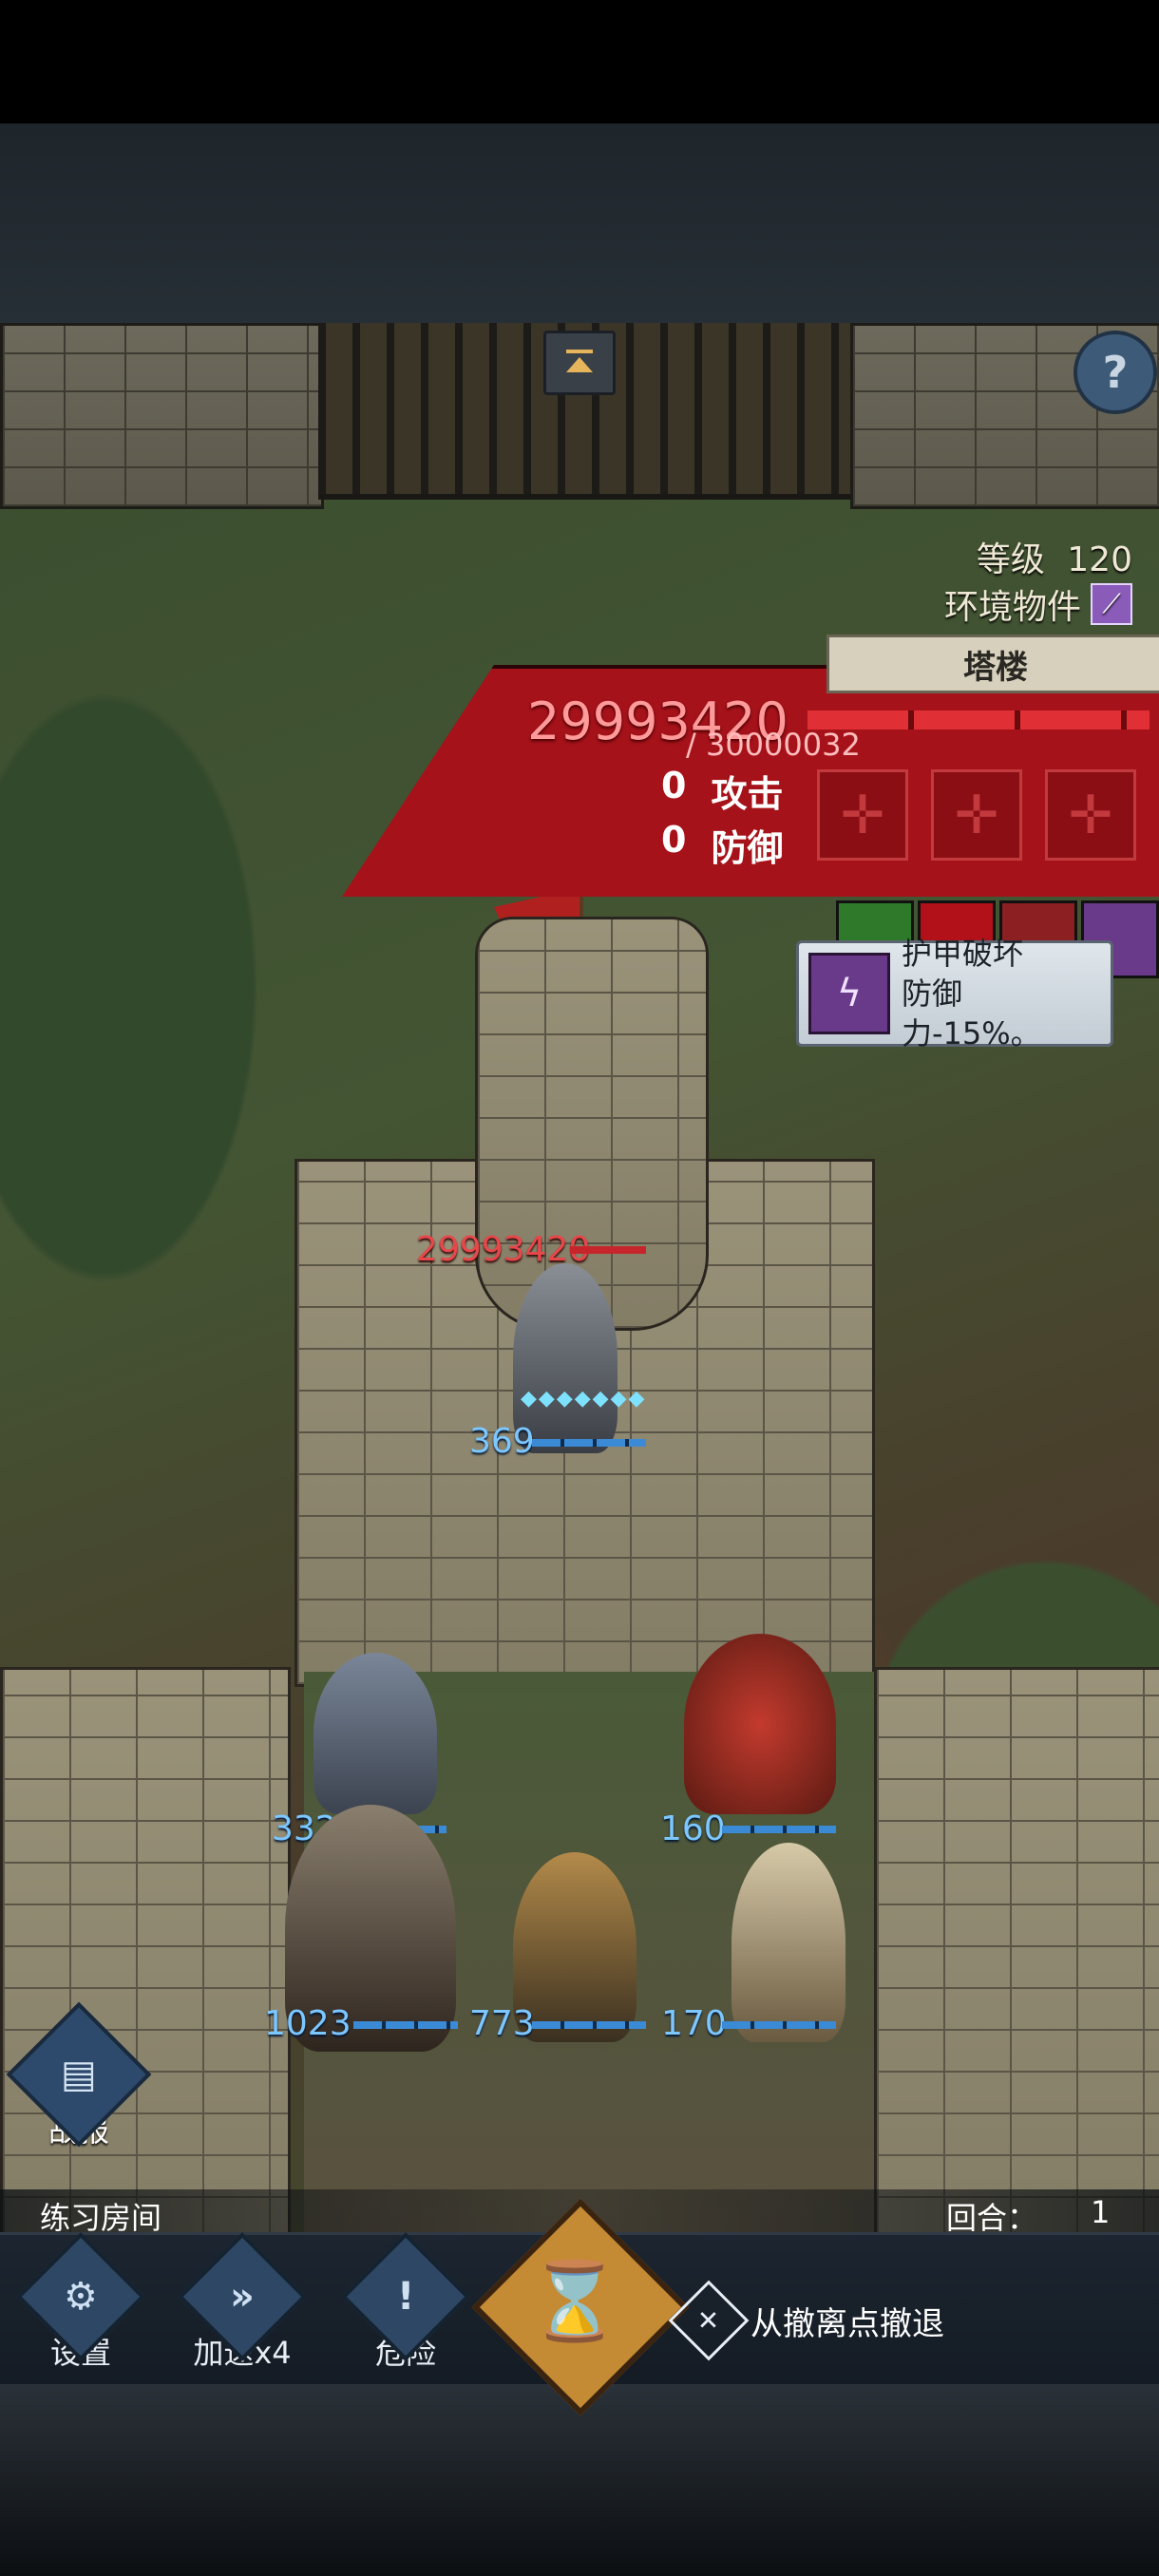 The width and height of the screenshot is (1159, 2576). Describe the element at coordinates (747, 848) in the screenshot. I see `defense-label: 防御` at that location.